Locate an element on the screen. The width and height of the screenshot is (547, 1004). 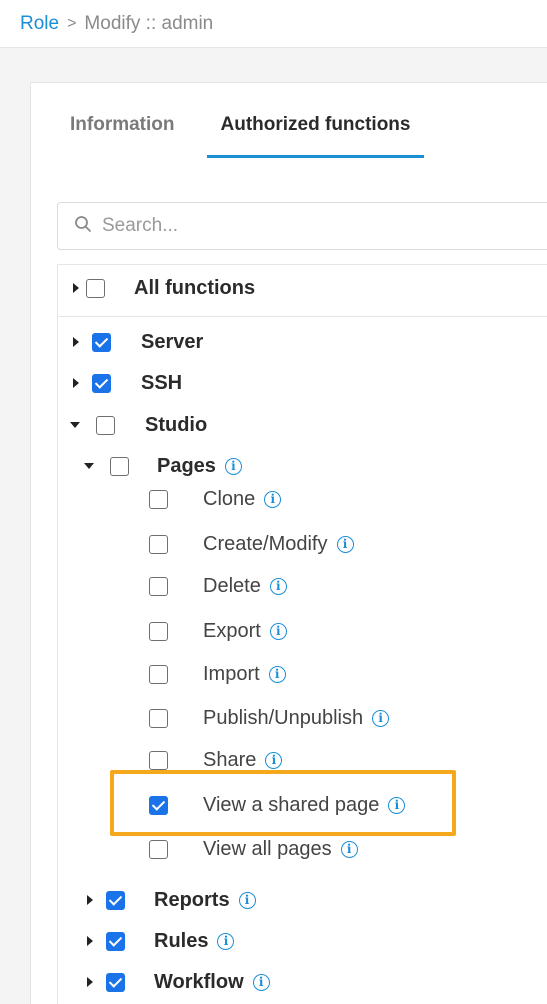
label-ssh: SSH is located at coordinates (162, 382).